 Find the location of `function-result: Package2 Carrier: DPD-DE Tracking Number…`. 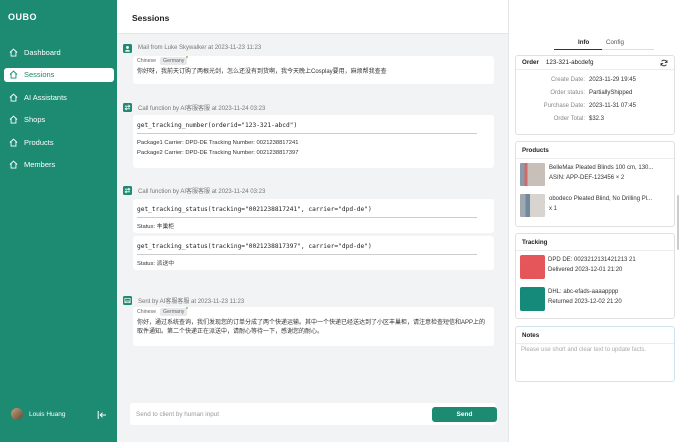

function-result: Package2 Carrier: DPD-DE Tracking Number… is located at coordinates (218, 153).